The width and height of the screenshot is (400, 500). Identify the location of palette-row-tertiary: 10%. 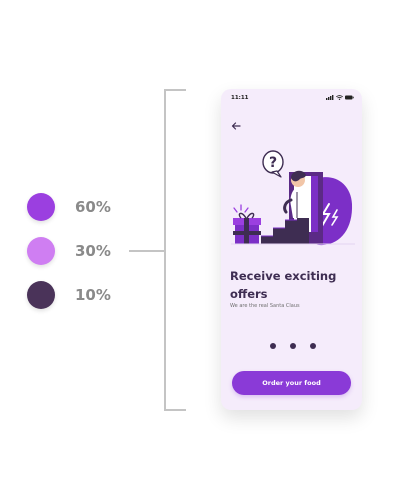
(69, 295).